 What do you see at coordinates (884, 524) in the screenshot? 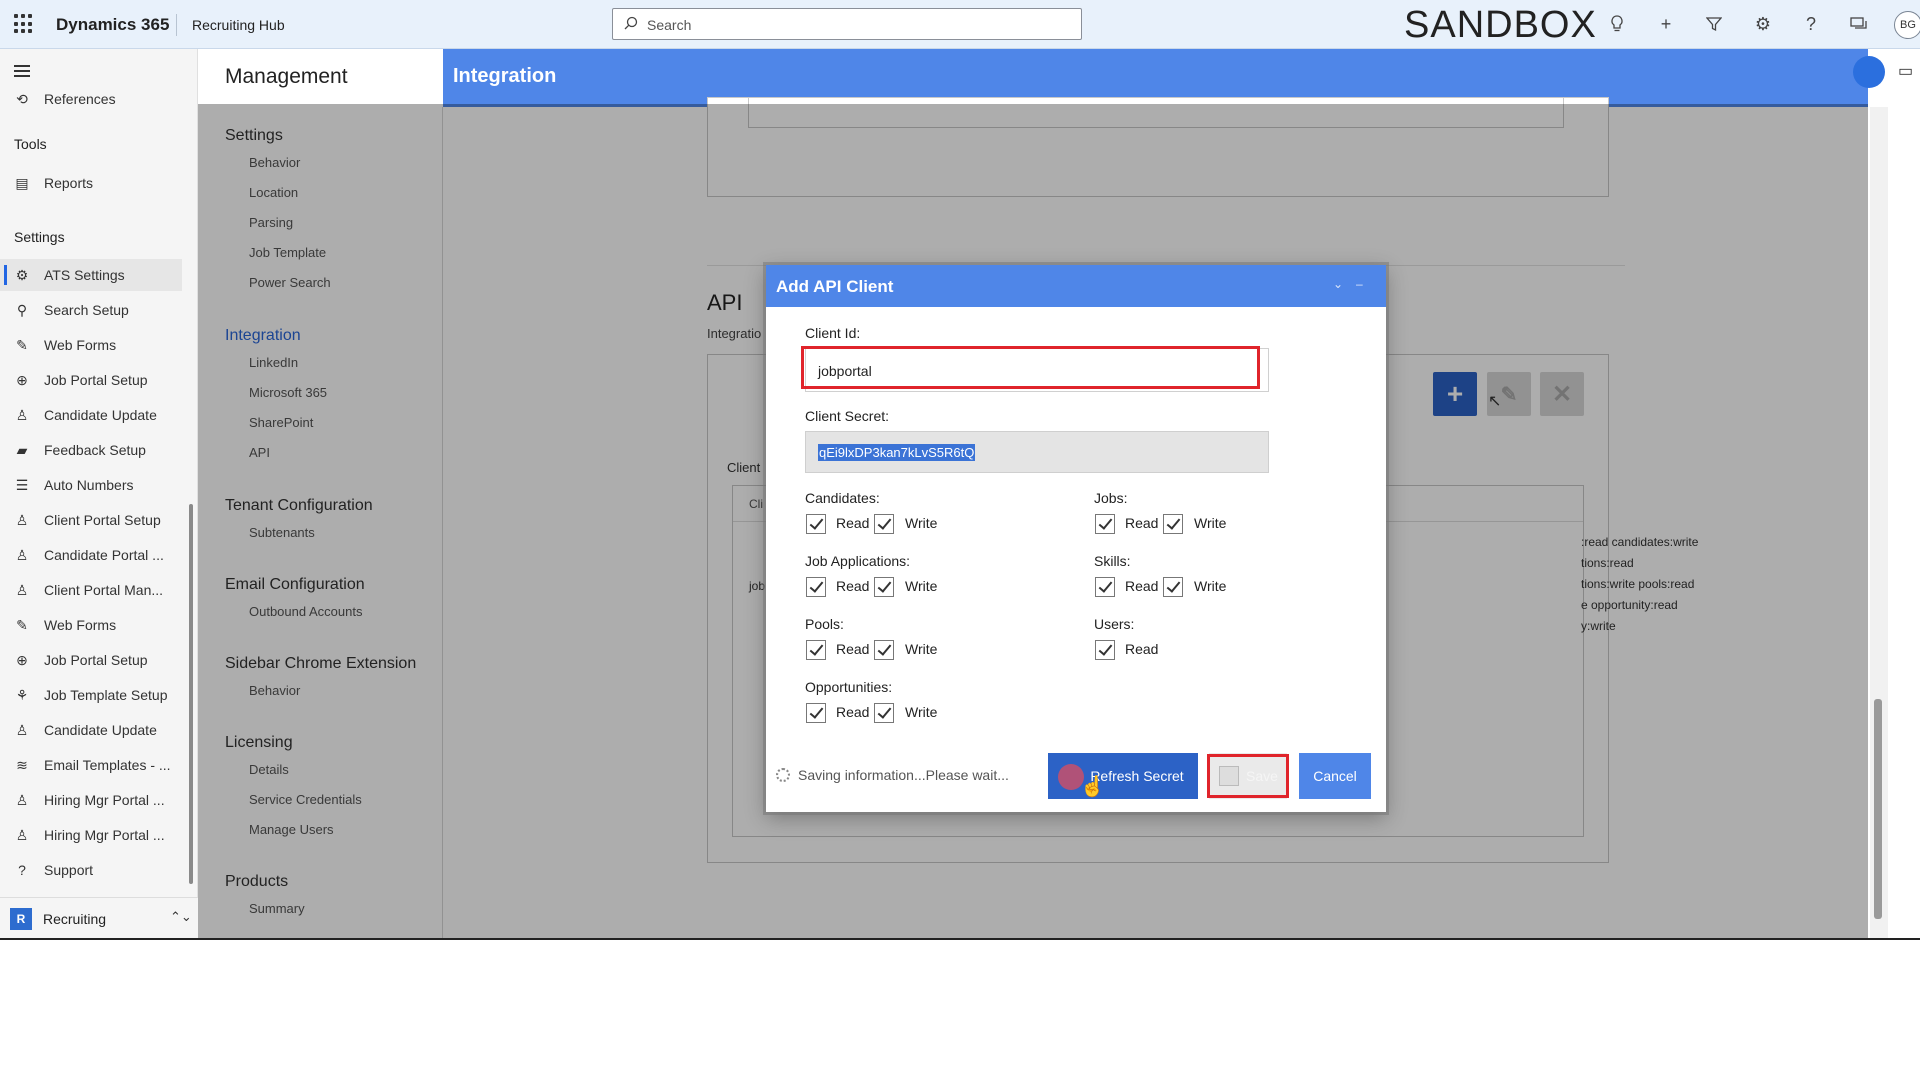
I see `candidates-write-checkbox` at bounding box center [884, 524].